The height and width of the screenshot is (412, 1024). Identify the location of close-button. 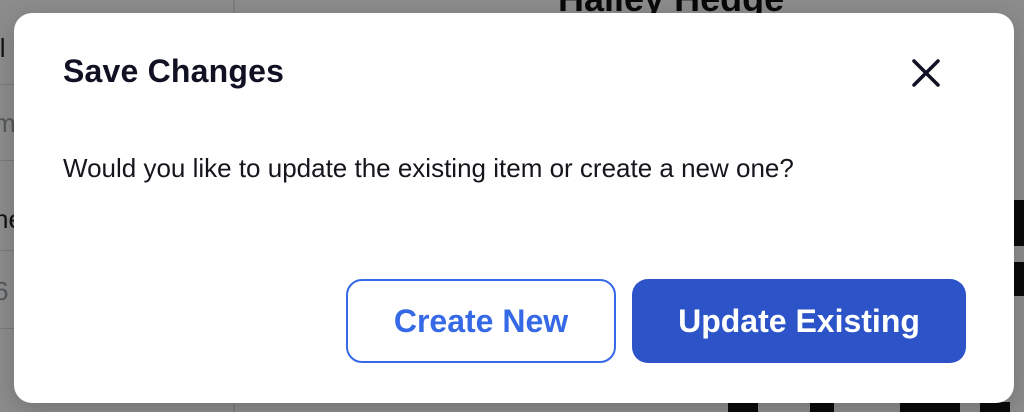
(926, 73).